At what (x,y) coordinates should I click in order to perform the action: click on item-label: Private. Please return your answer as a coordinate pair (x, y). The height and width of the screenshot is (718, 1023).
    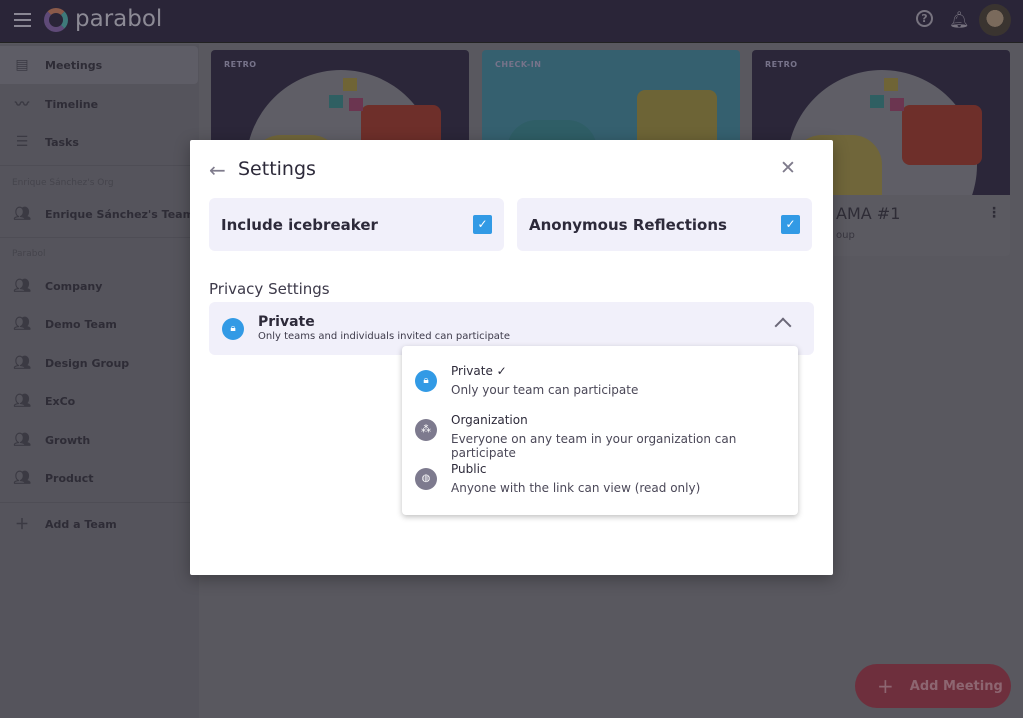
    Looking at the image, I should click on (472, 371).